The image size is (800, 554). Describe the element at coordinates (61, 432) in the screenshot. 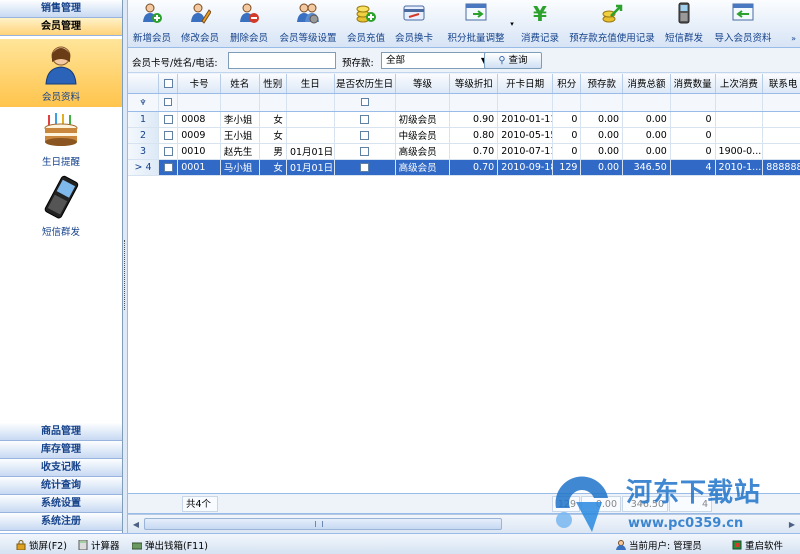

I see `nav-products: 商品管理` at that location.